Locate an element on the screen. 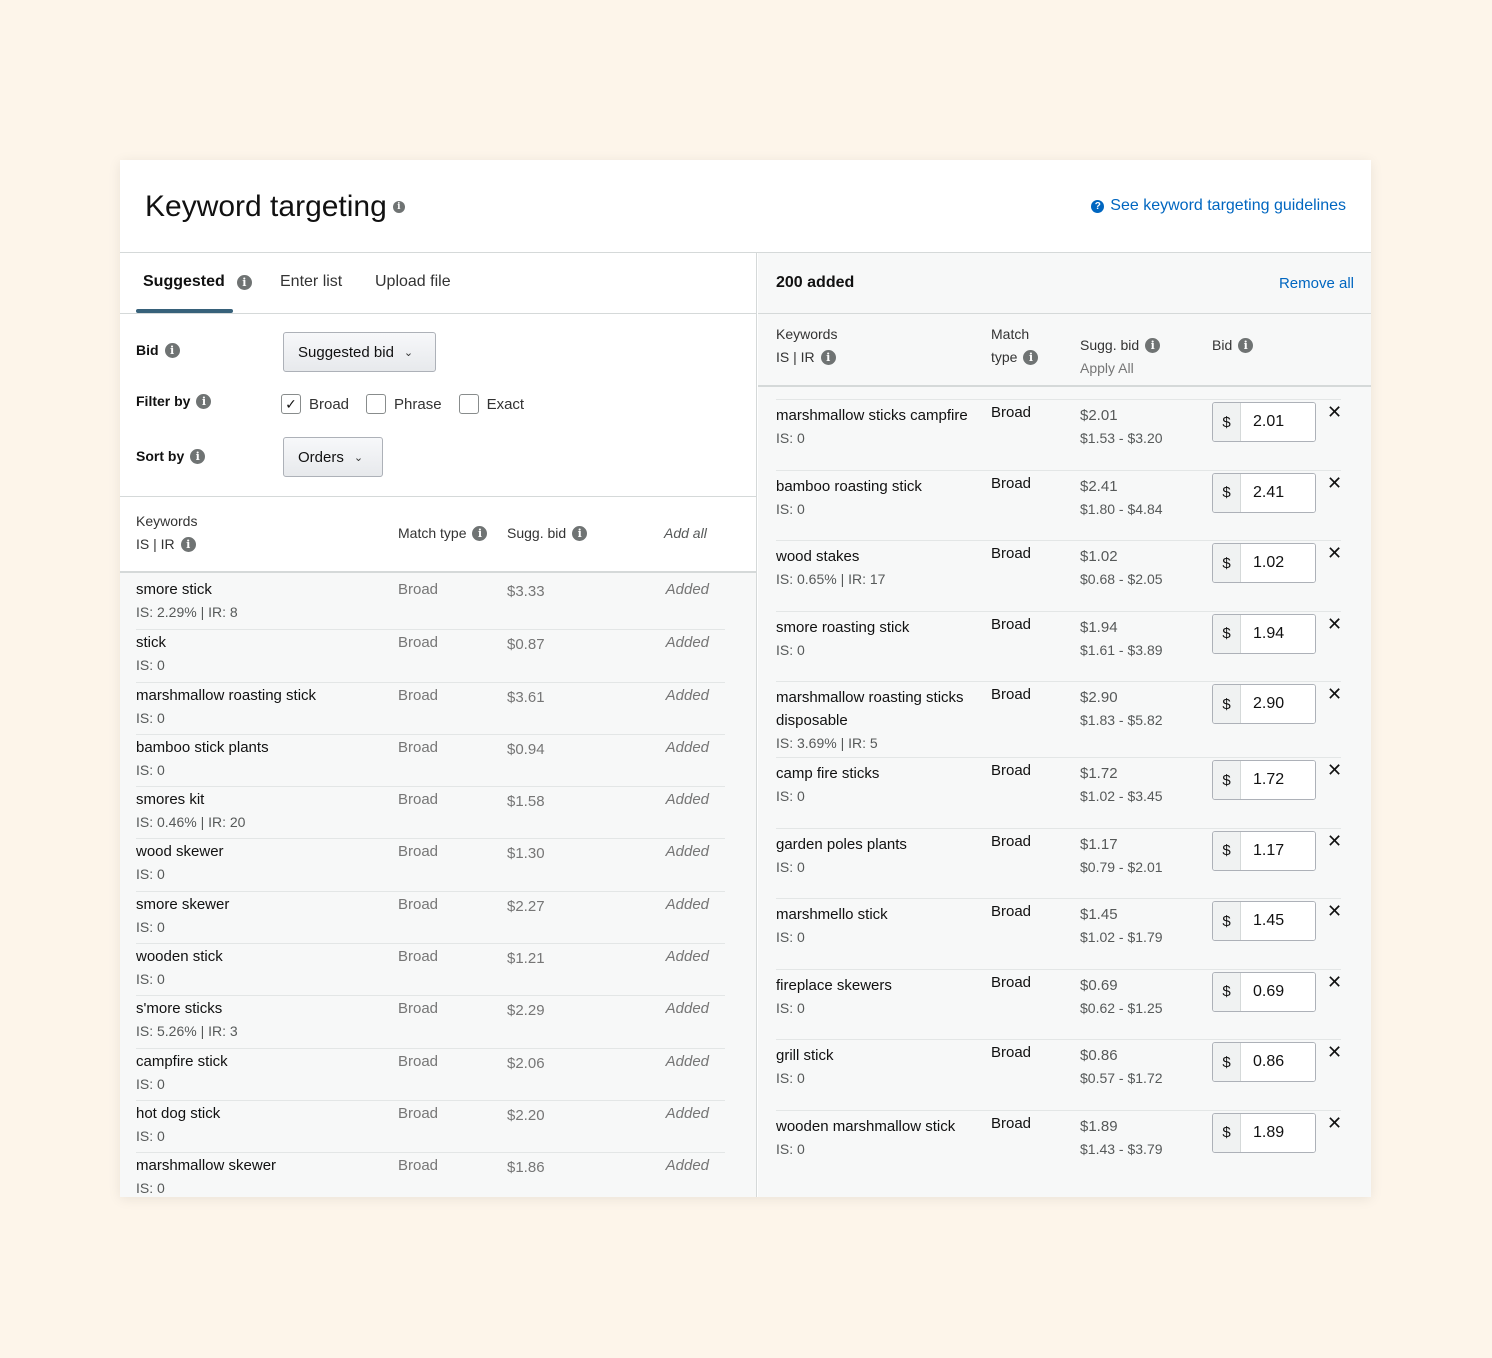 This screenshot has width=1492, height=1358. tab-suggested: Suggested i is located at coordinates (197, 282).